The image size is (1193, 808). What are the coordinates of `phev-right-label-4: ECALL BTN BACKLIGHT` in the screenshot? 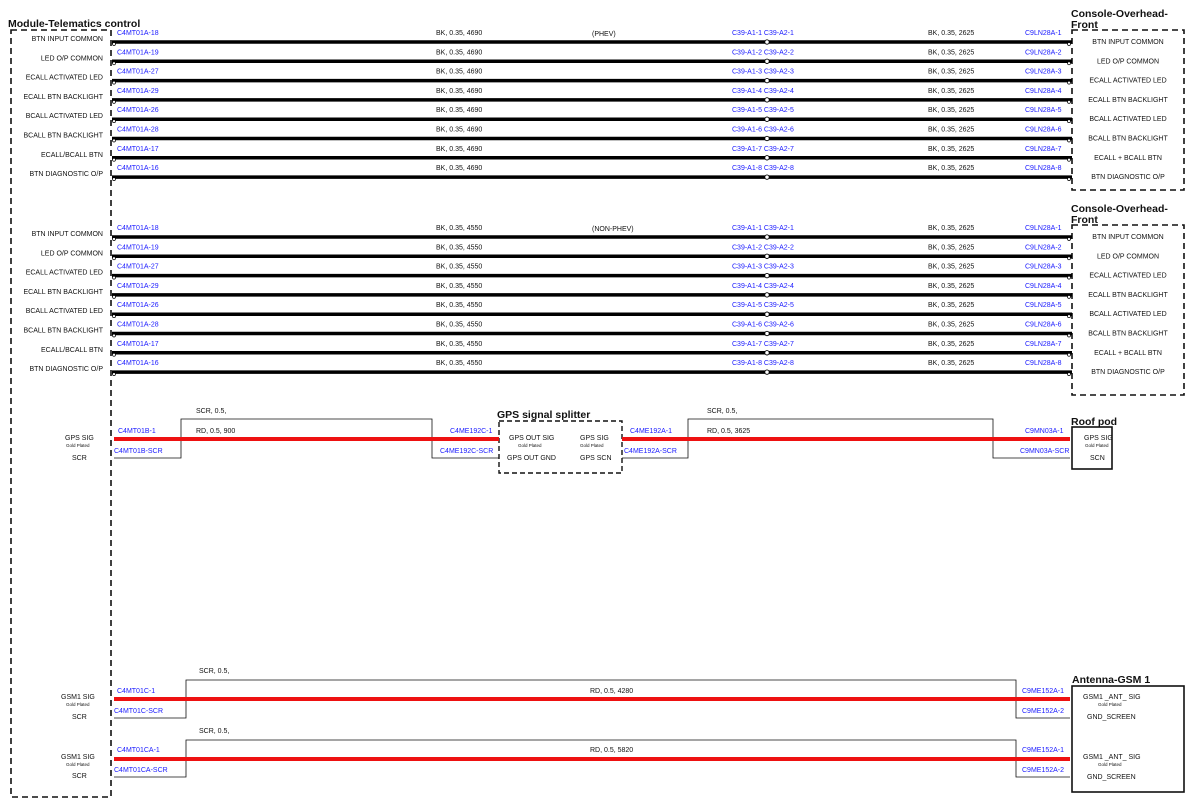 It's located at (1128, 100).